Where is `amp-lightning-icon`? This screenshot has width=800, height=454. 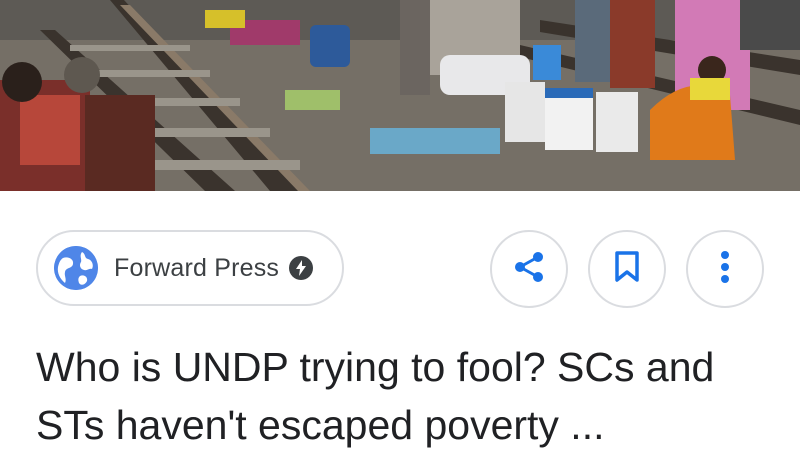 amp-lightning-icon is located at coordinates (301, 268).